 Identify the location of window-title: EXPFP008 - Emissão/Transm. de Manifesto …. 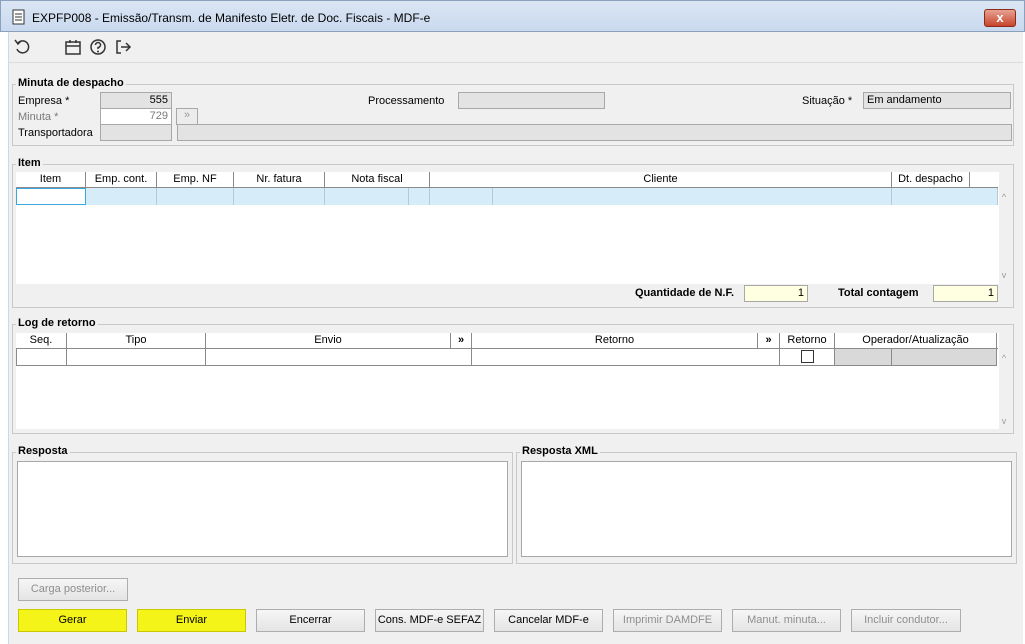
(231, 18).